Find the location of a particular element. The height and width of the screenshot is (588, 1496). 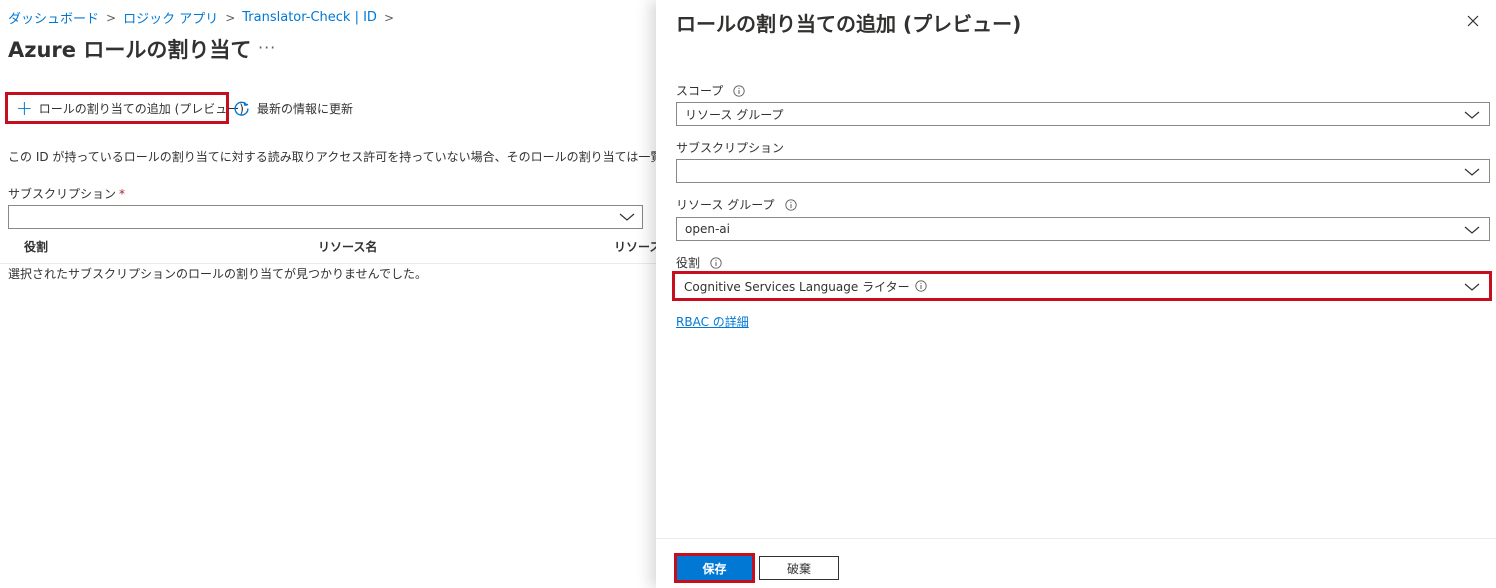

resource-group-label: リソース グループ is located at coordinates (736, 204).